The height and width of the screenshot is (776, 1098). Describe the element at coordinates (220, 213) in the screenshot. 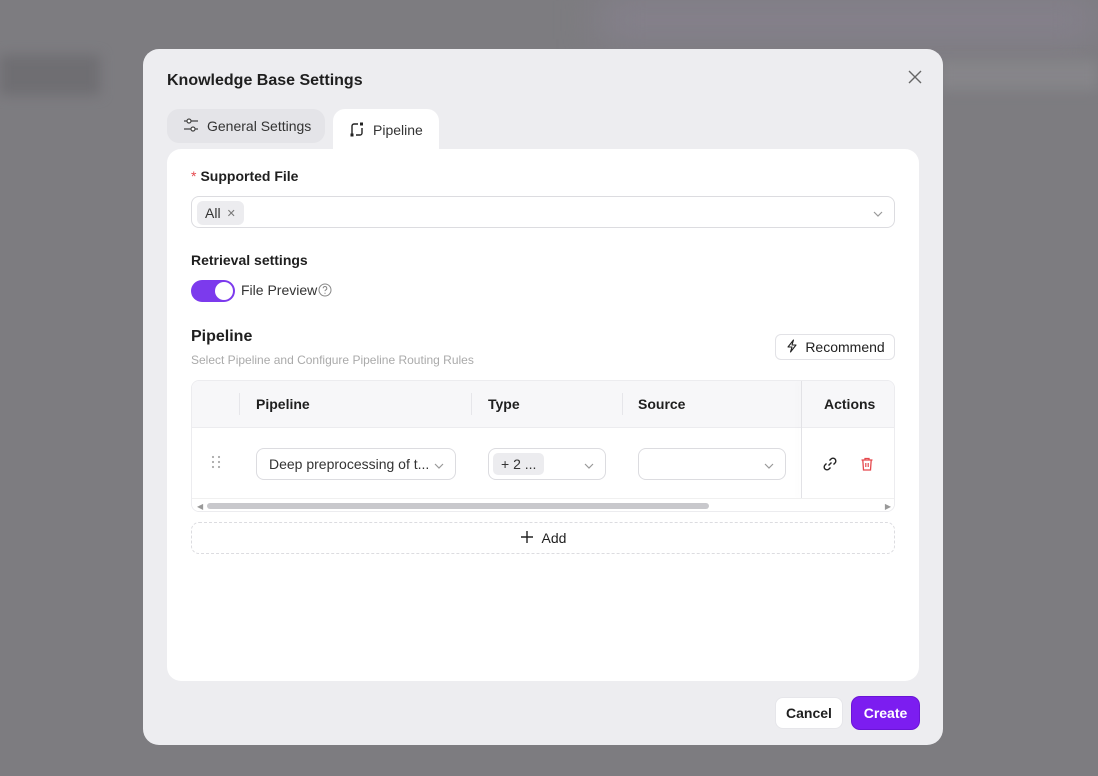

I see `selected-tag: All ✕` at that location.